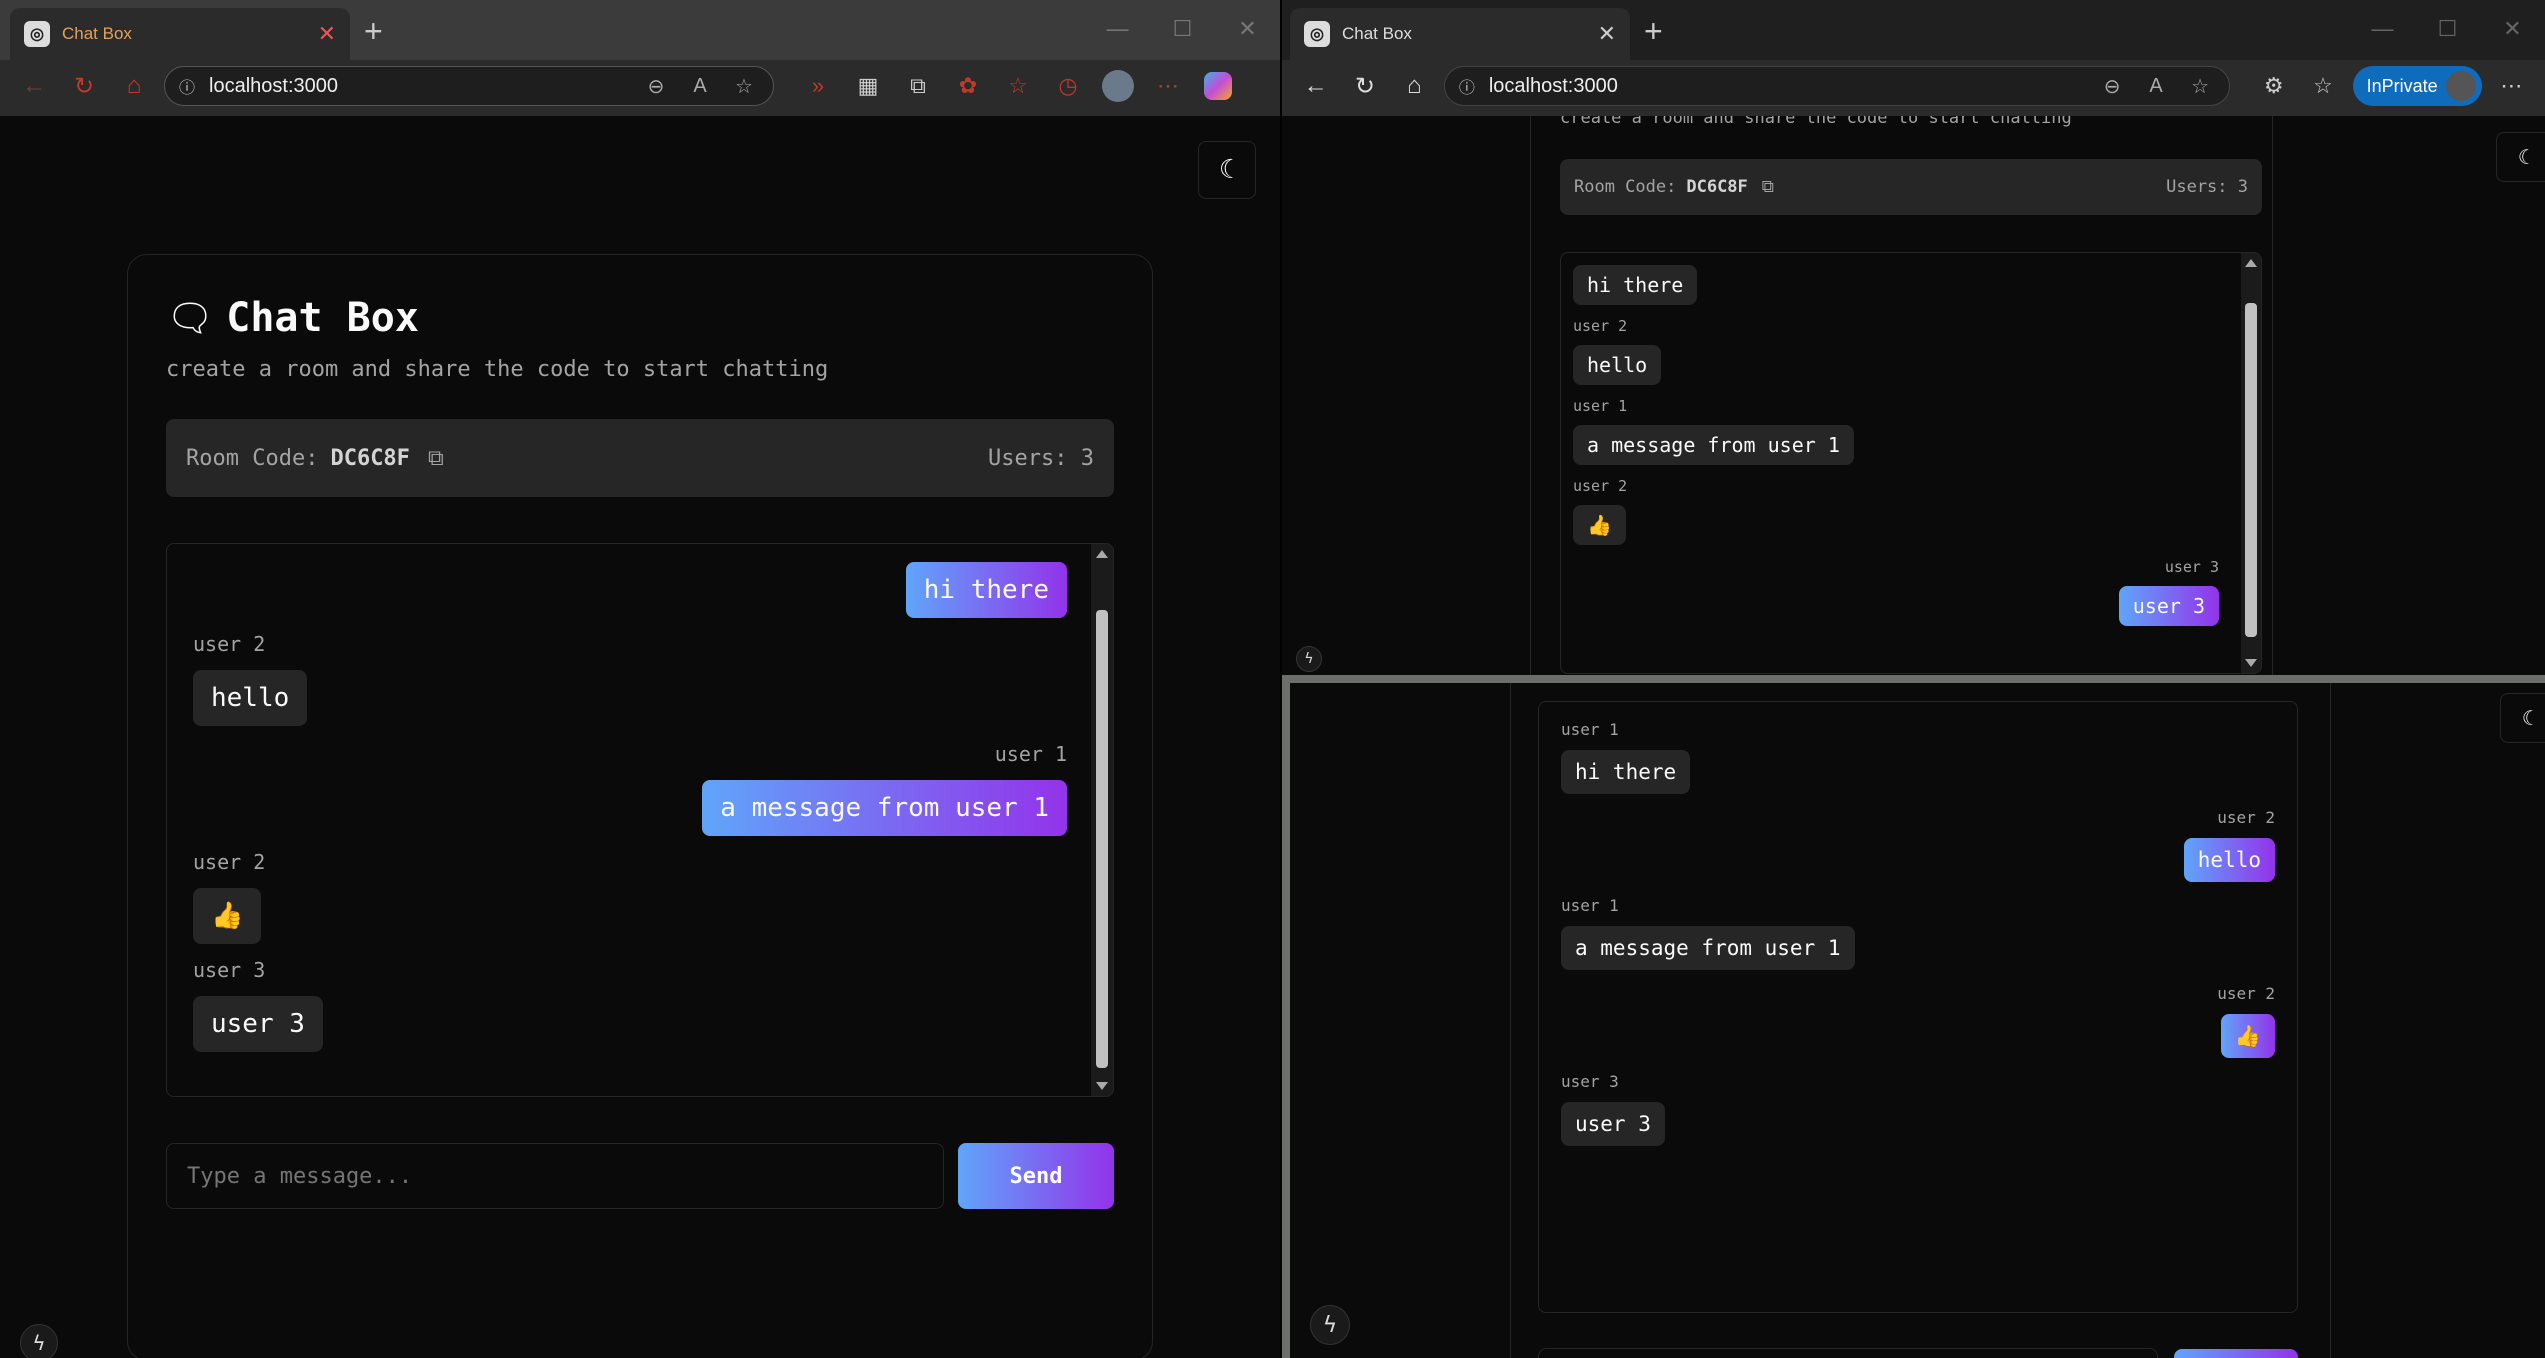 The height and width of the screenshot is (1358, 2545). Describe the element at coordinates (292, 318) in the screenshot. I see `page-title: 🗨 Chat Box` at that location.